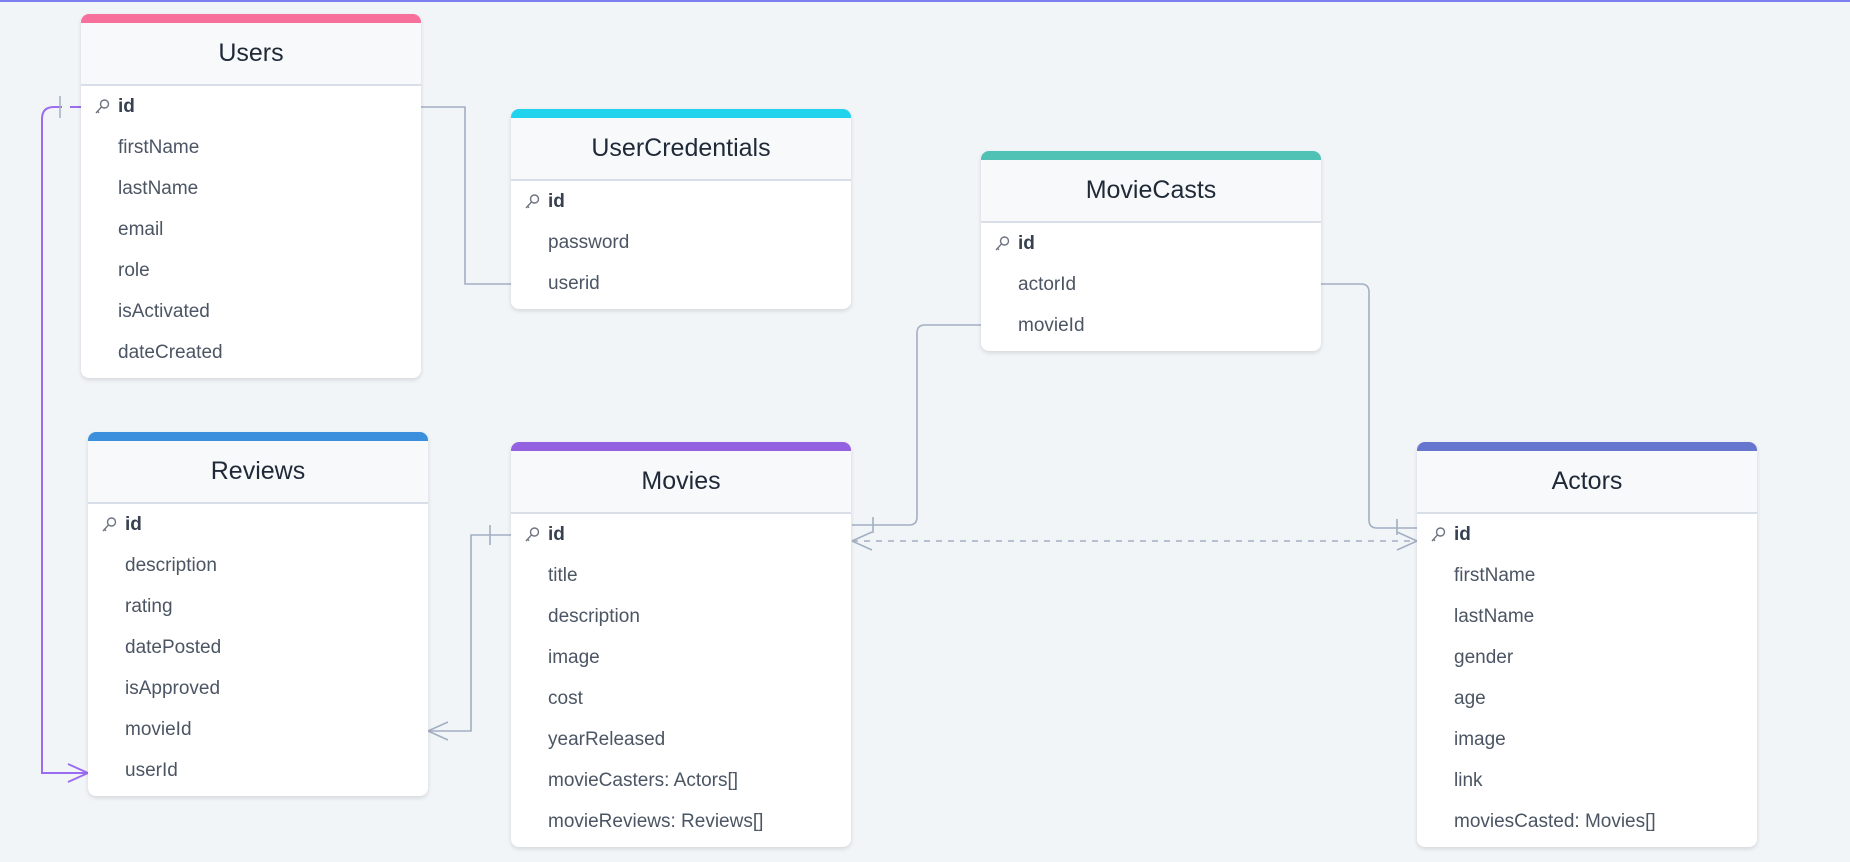 This screenshot has height=862, width=1850. I want to click on table-field: password, so click(681, 242).